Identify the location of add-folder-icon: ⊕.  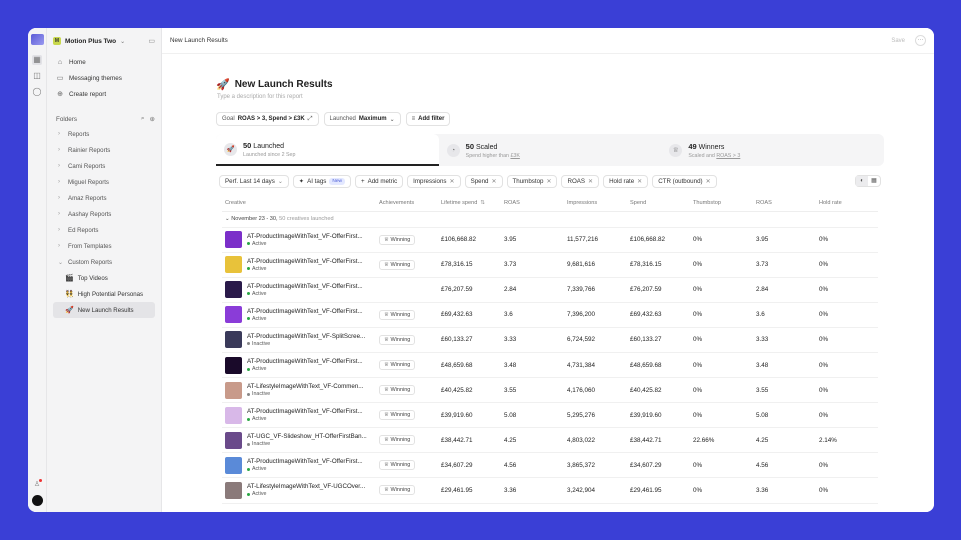
(152, 119).